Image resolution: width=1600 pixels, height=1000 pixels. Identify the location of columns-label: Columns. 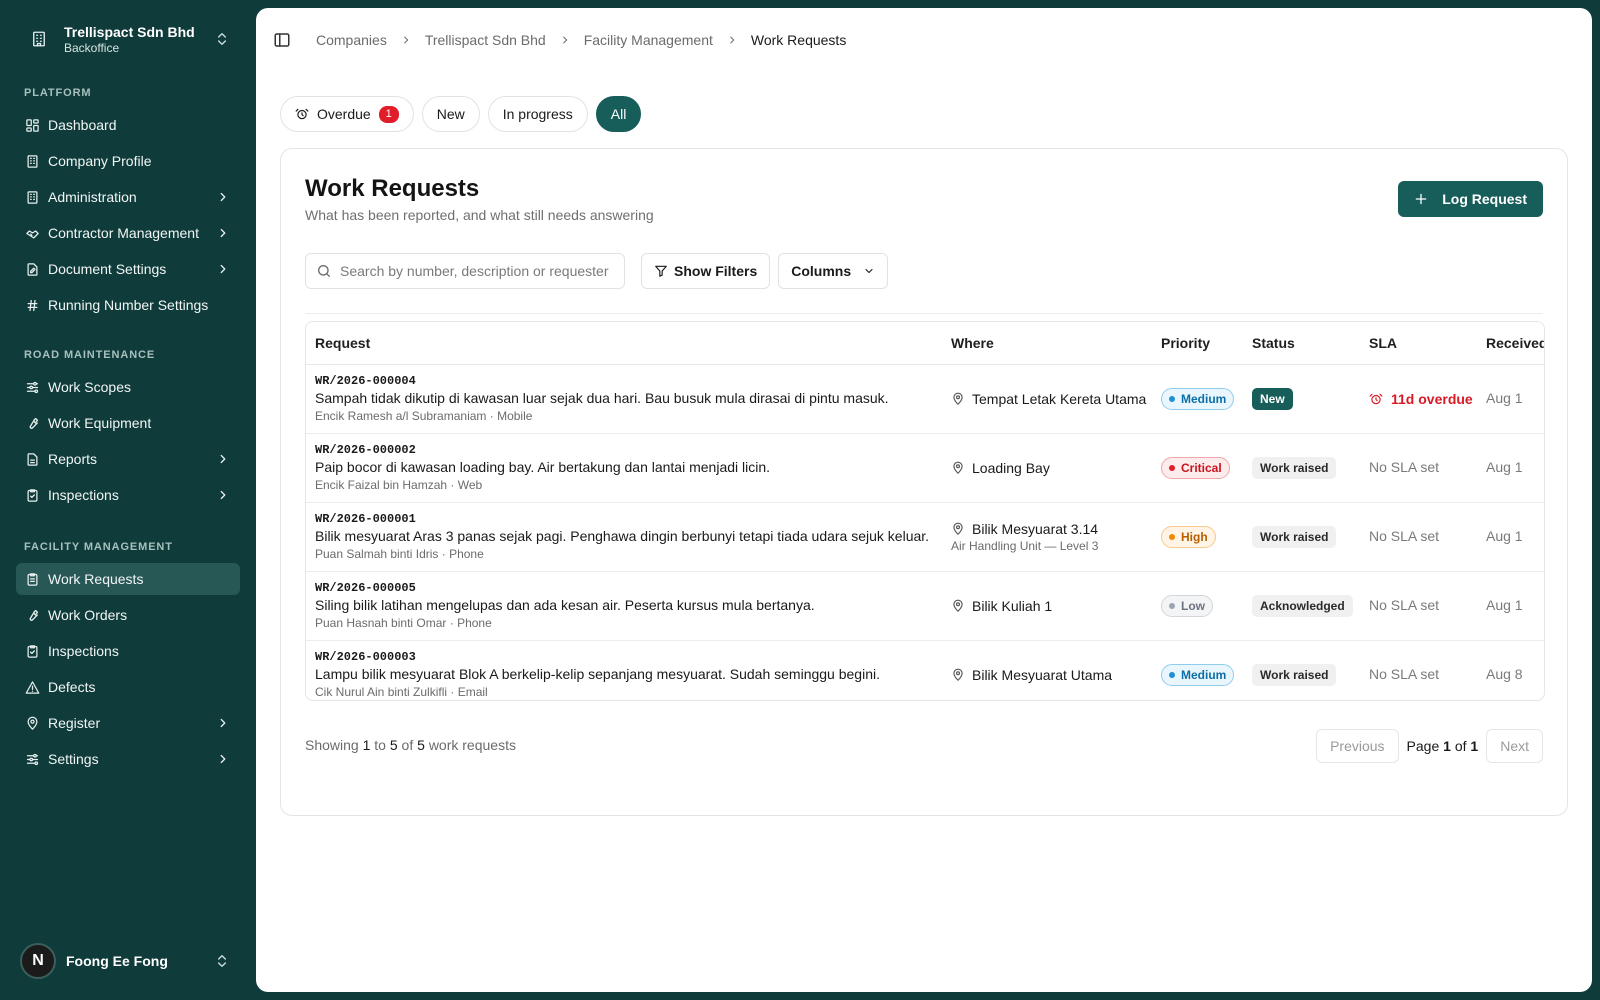
(821, 271).